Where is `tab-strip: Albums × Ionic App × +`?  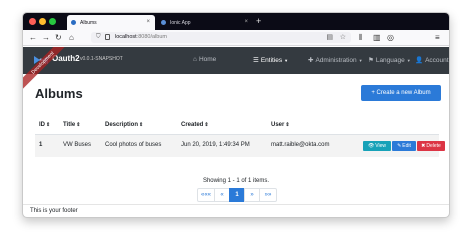
tab-strip: Albums × Ionic App × + is located at coordinates (236, 21).